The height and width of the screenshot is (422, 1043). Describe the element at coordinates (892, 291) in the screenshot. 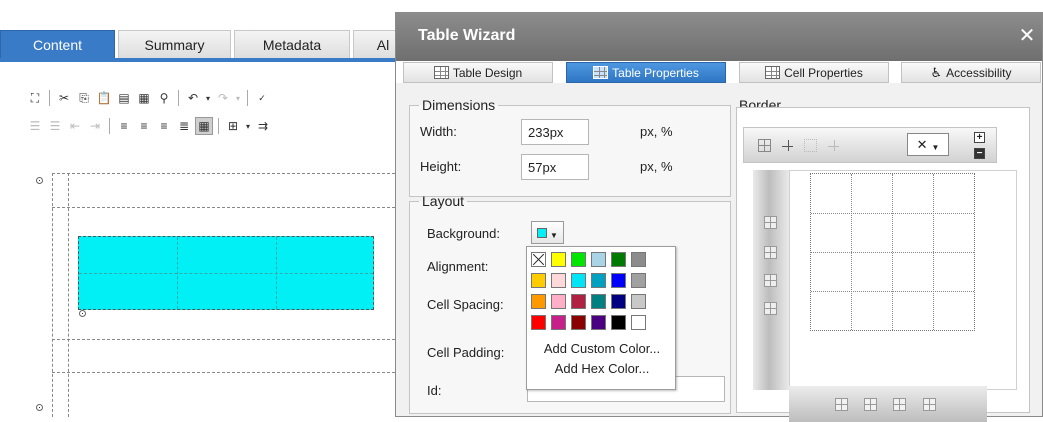

I see `grid-row-line` at that location.